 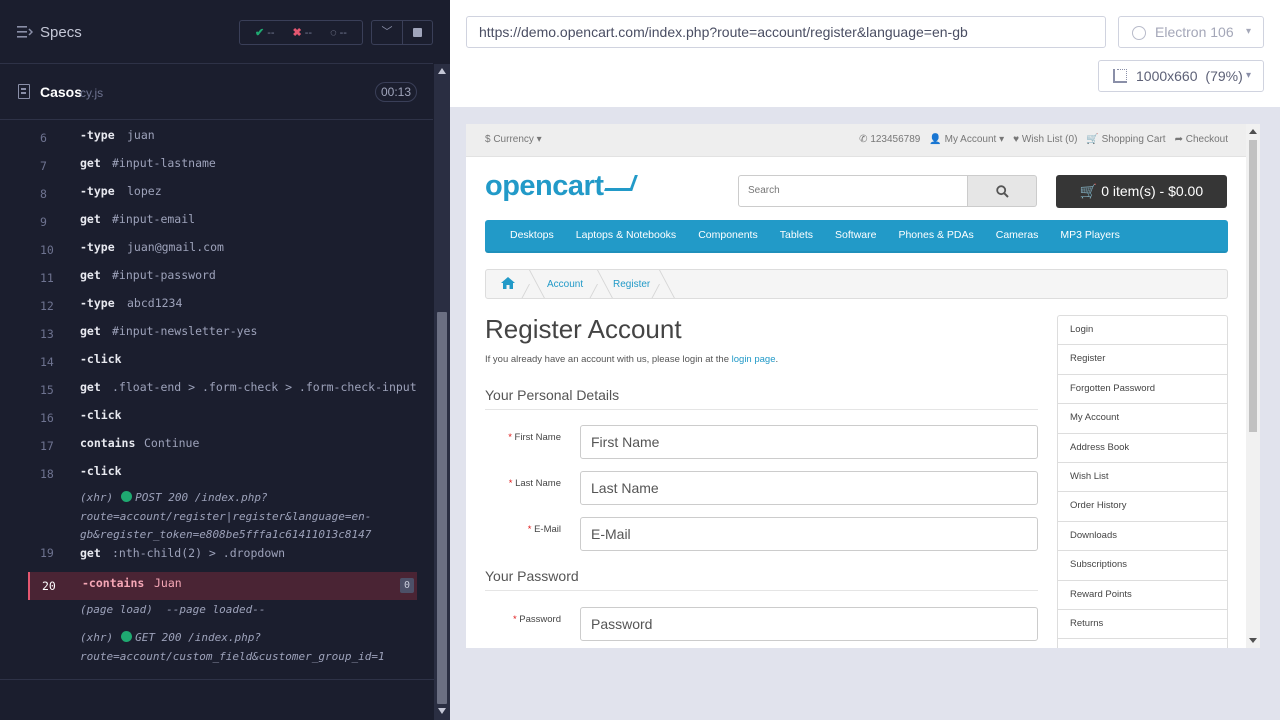 I want to click on failed-stat: ✖ --, so click(x=302, y=33).